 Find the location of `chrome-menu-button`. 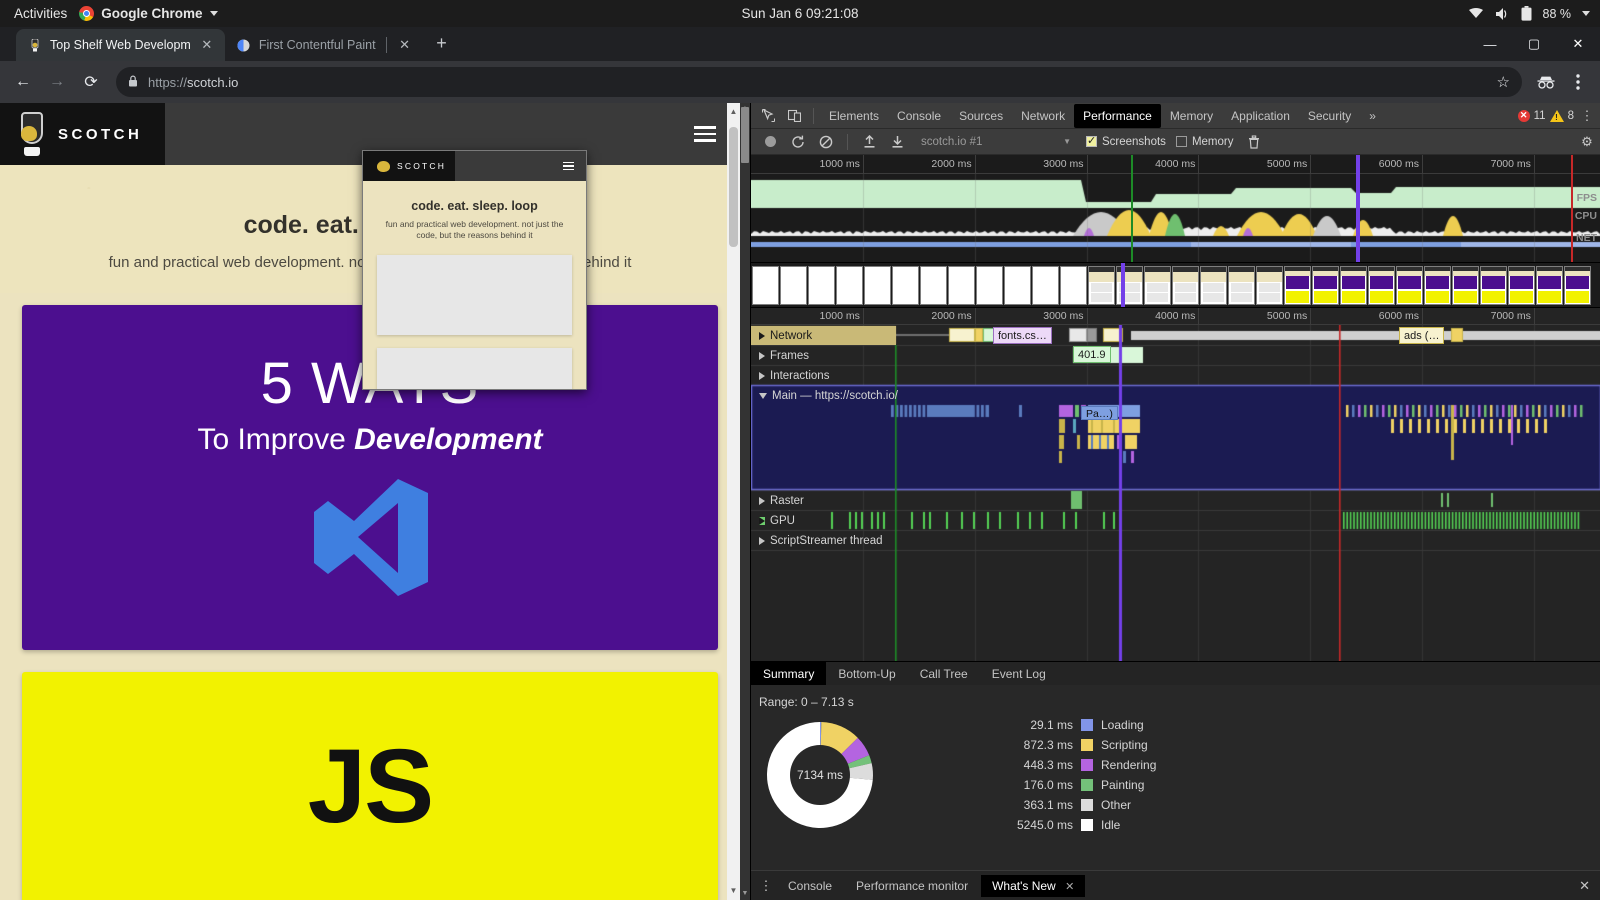

chrome-menu-button is located at coordinates (1578, 82).